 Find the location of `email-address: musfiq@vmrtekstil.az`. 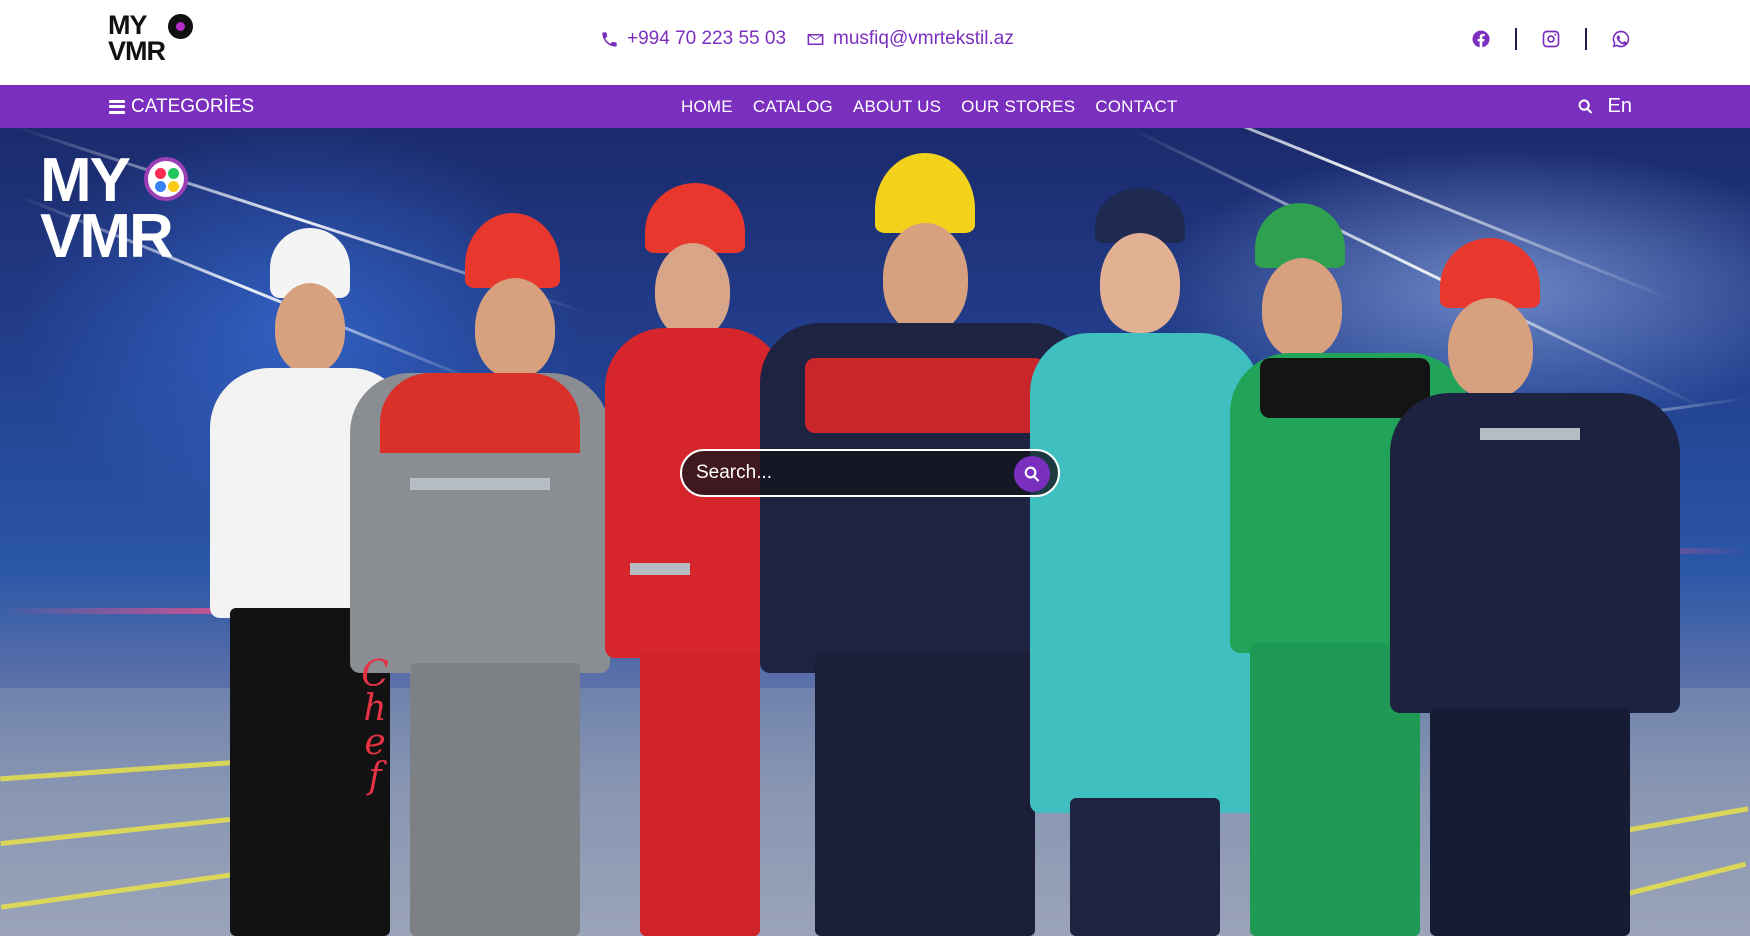

email-address: musfiq@vmrtekstil.az is located at coordinates (923, 38).